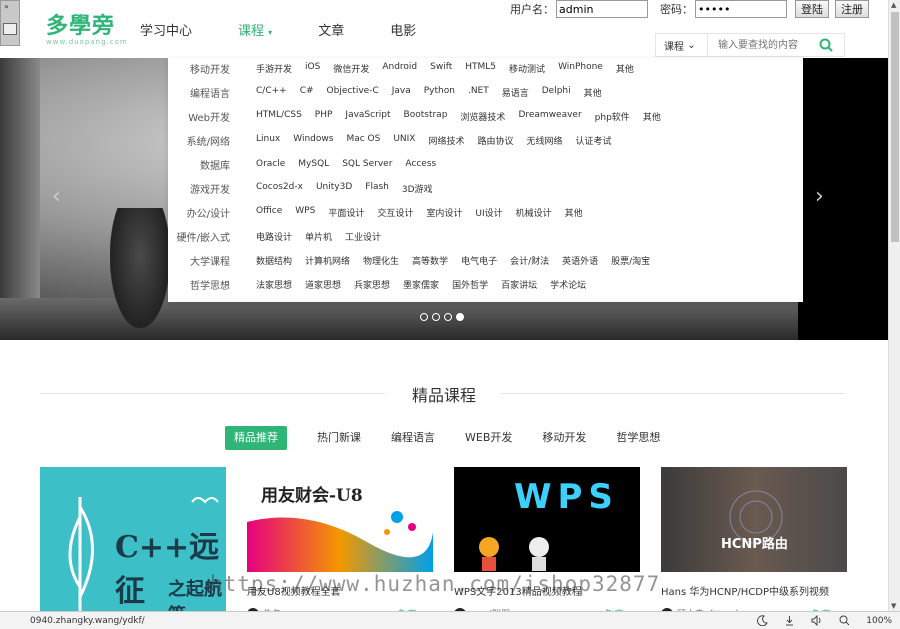  I want to click on dropdown-category: 办公/设计, so click(212, 212).